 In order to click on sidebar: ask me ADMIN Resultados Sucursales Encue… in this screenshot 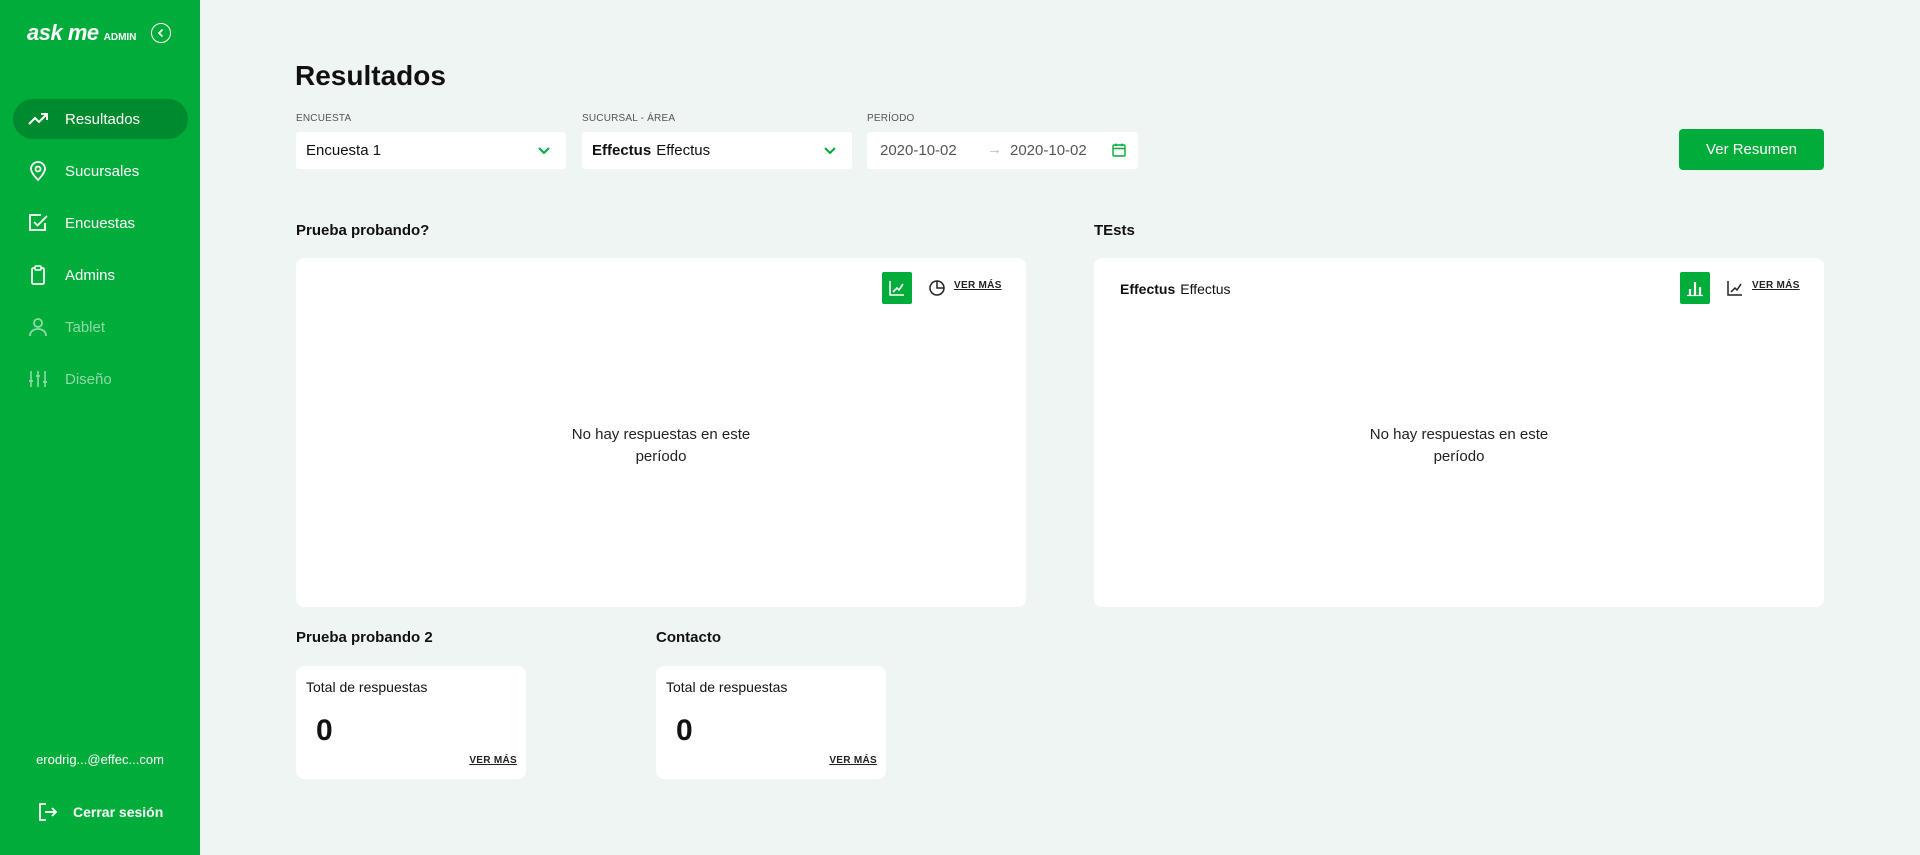, I will do `click(100, 427)`.